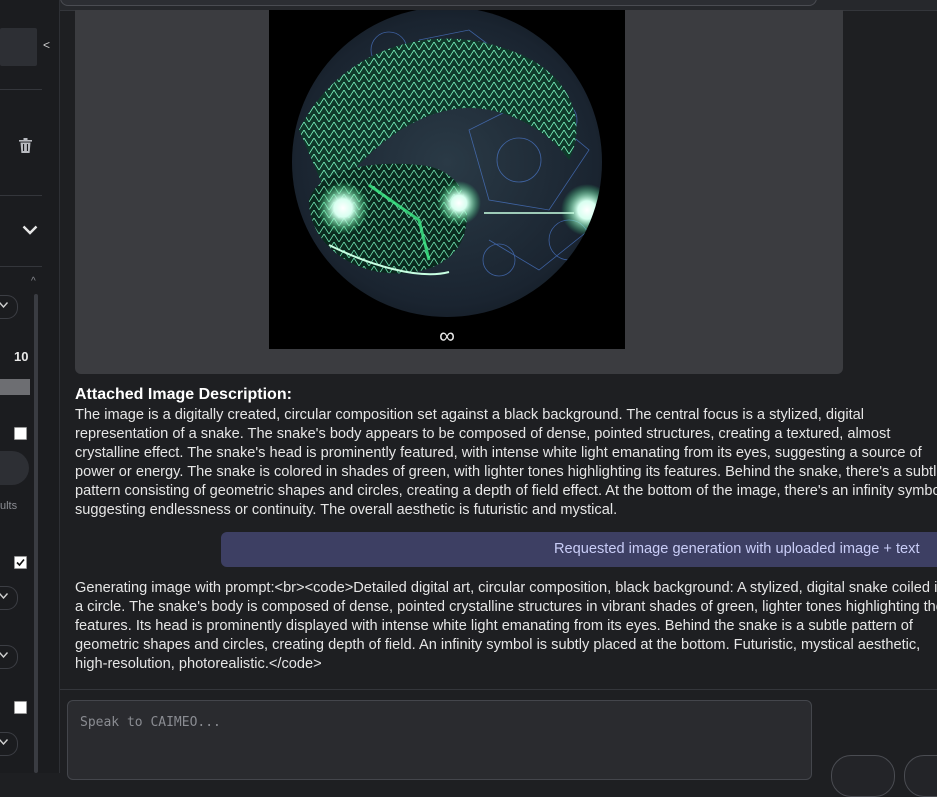 The width and height of the screenshot is (937, 797). I want to click on send-button, so click(863, 776).